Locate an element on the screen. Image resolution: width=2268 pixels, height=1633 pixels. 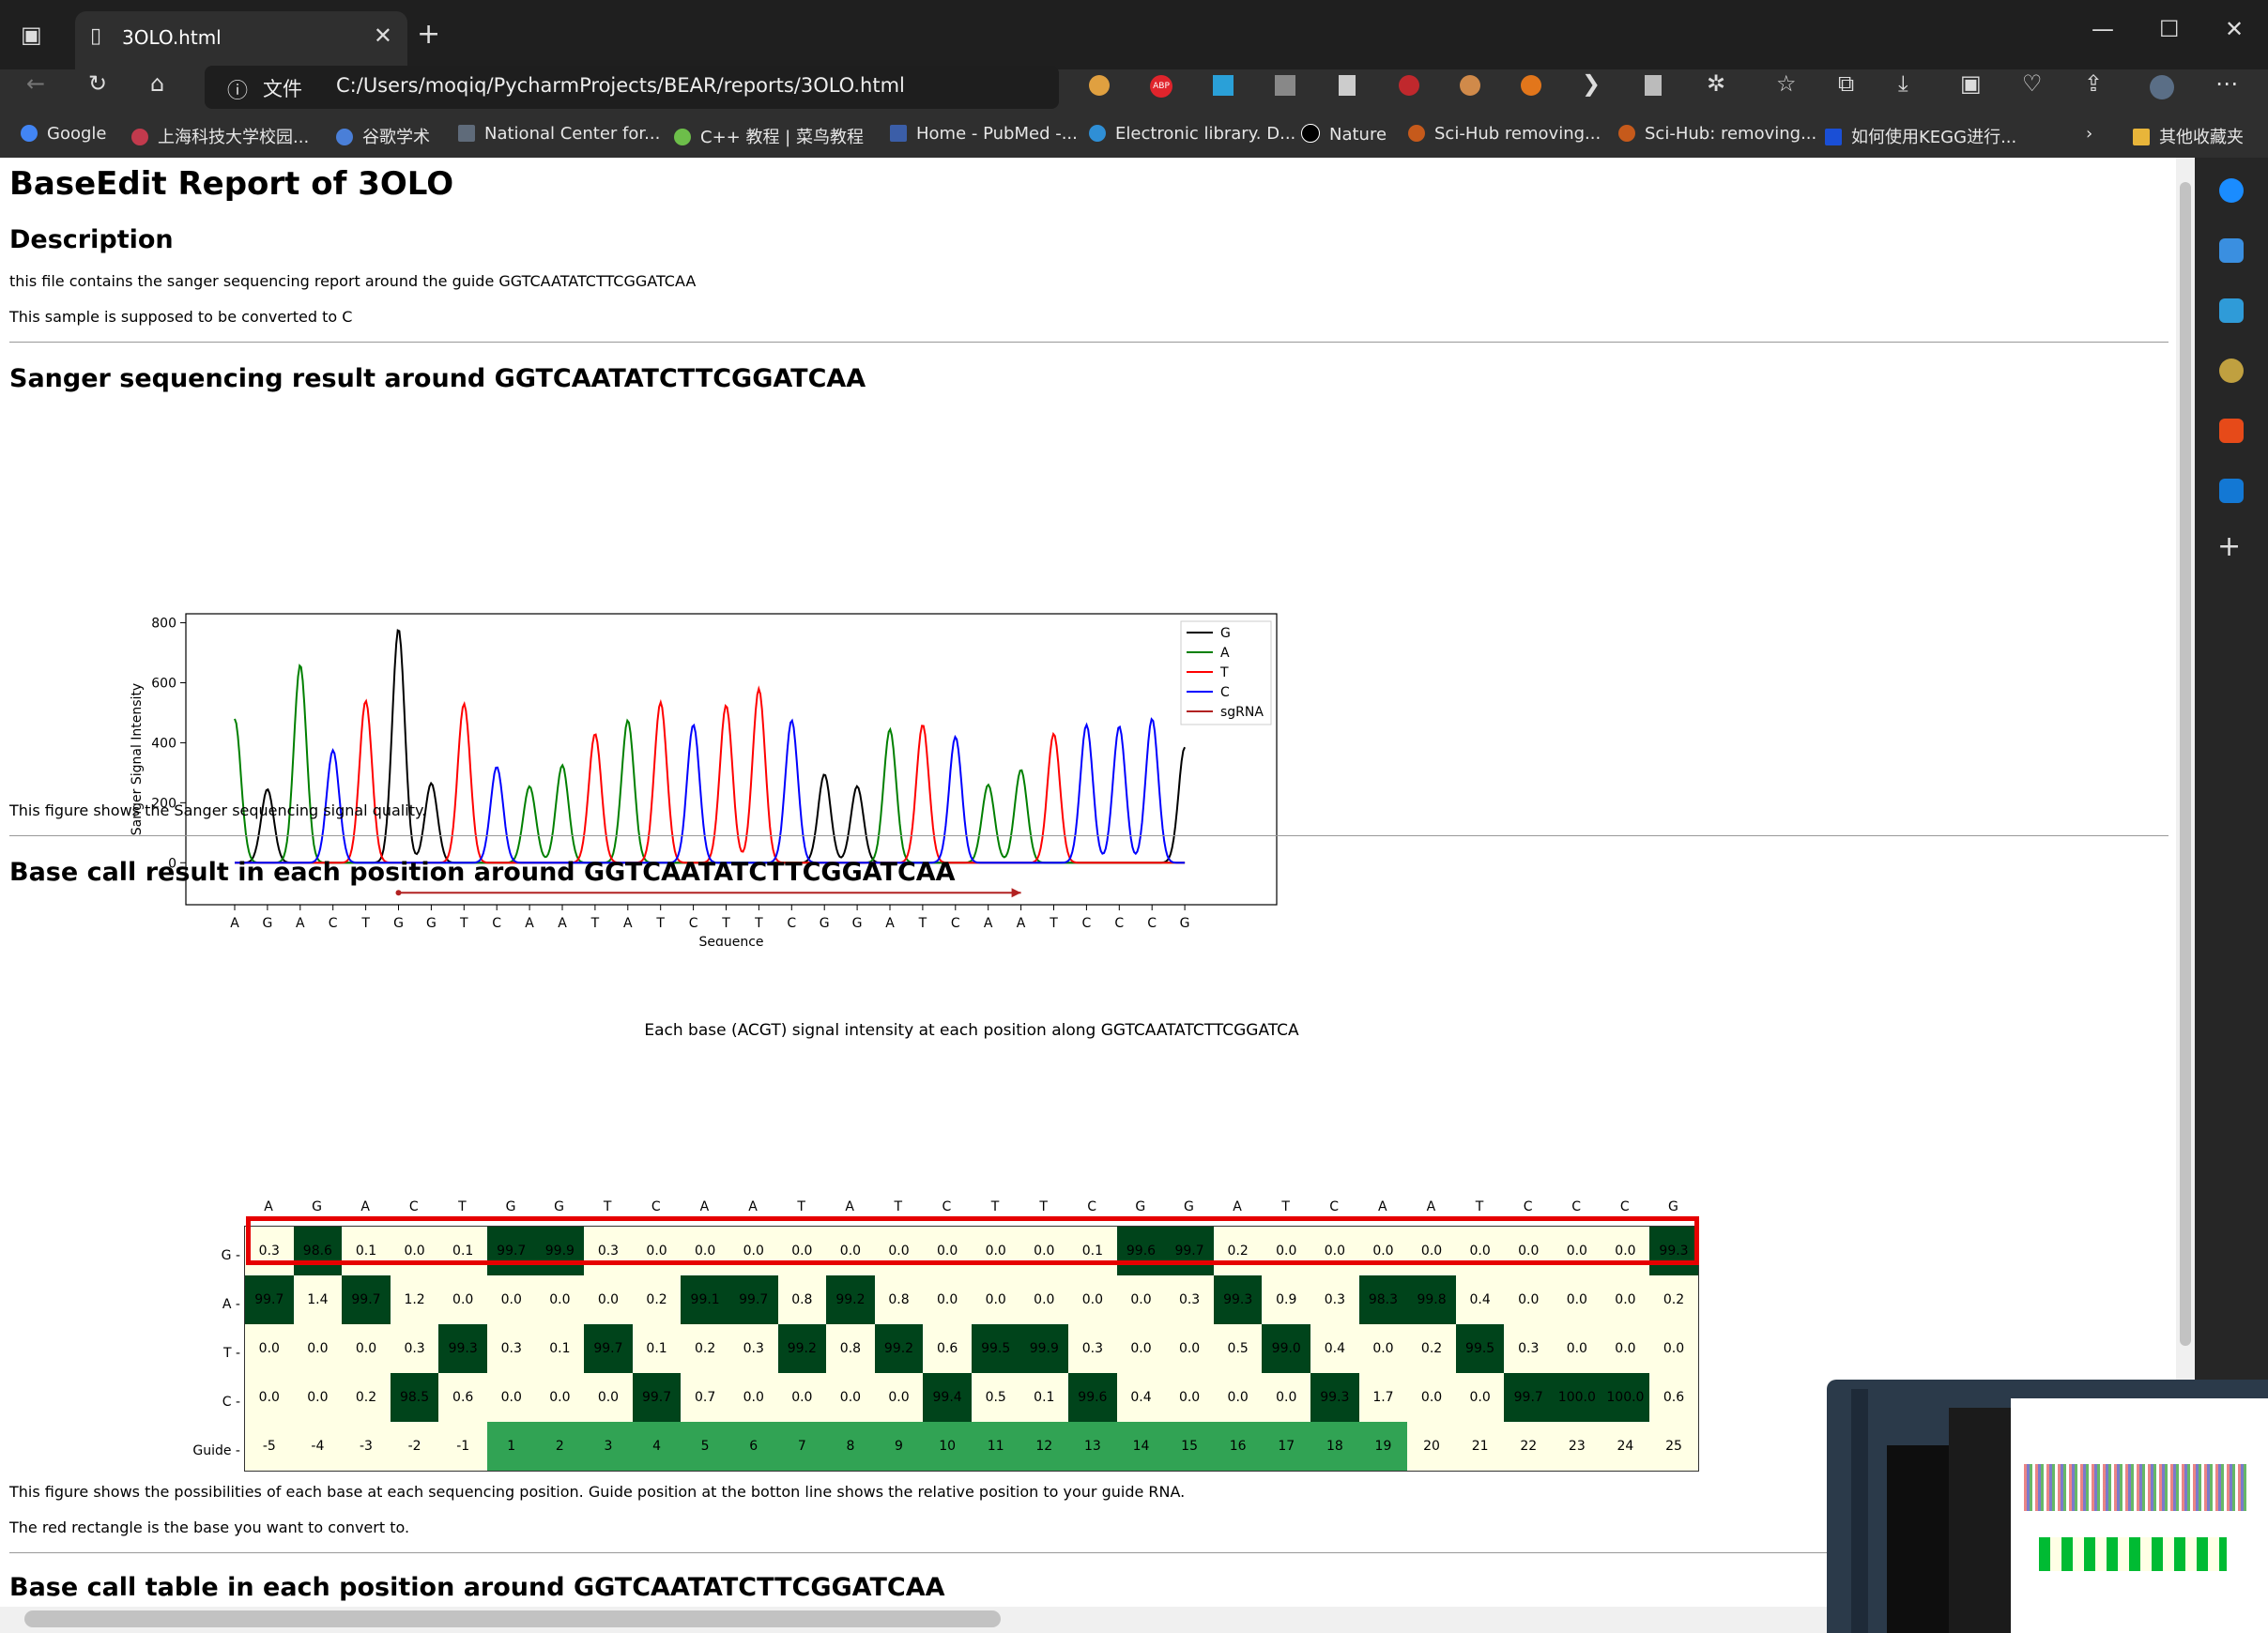
info-icon: ⓘ is located at coordinates (237, 89).